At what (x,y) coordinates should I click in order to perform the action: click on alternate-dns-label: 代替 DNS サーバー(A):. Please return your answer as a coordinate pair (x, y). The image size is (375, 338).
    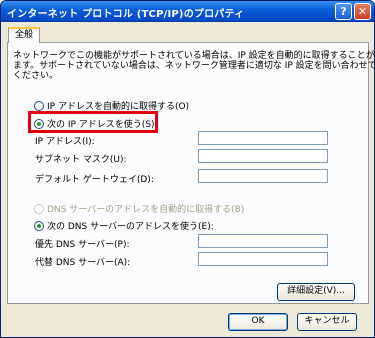
    Looking at the image, I should click on (83, 263).